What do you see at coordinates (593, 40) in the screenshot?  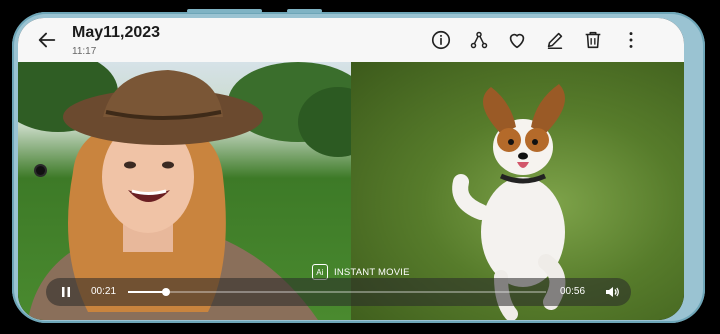 I see `delete-icon` at bounding box center [593, 40].